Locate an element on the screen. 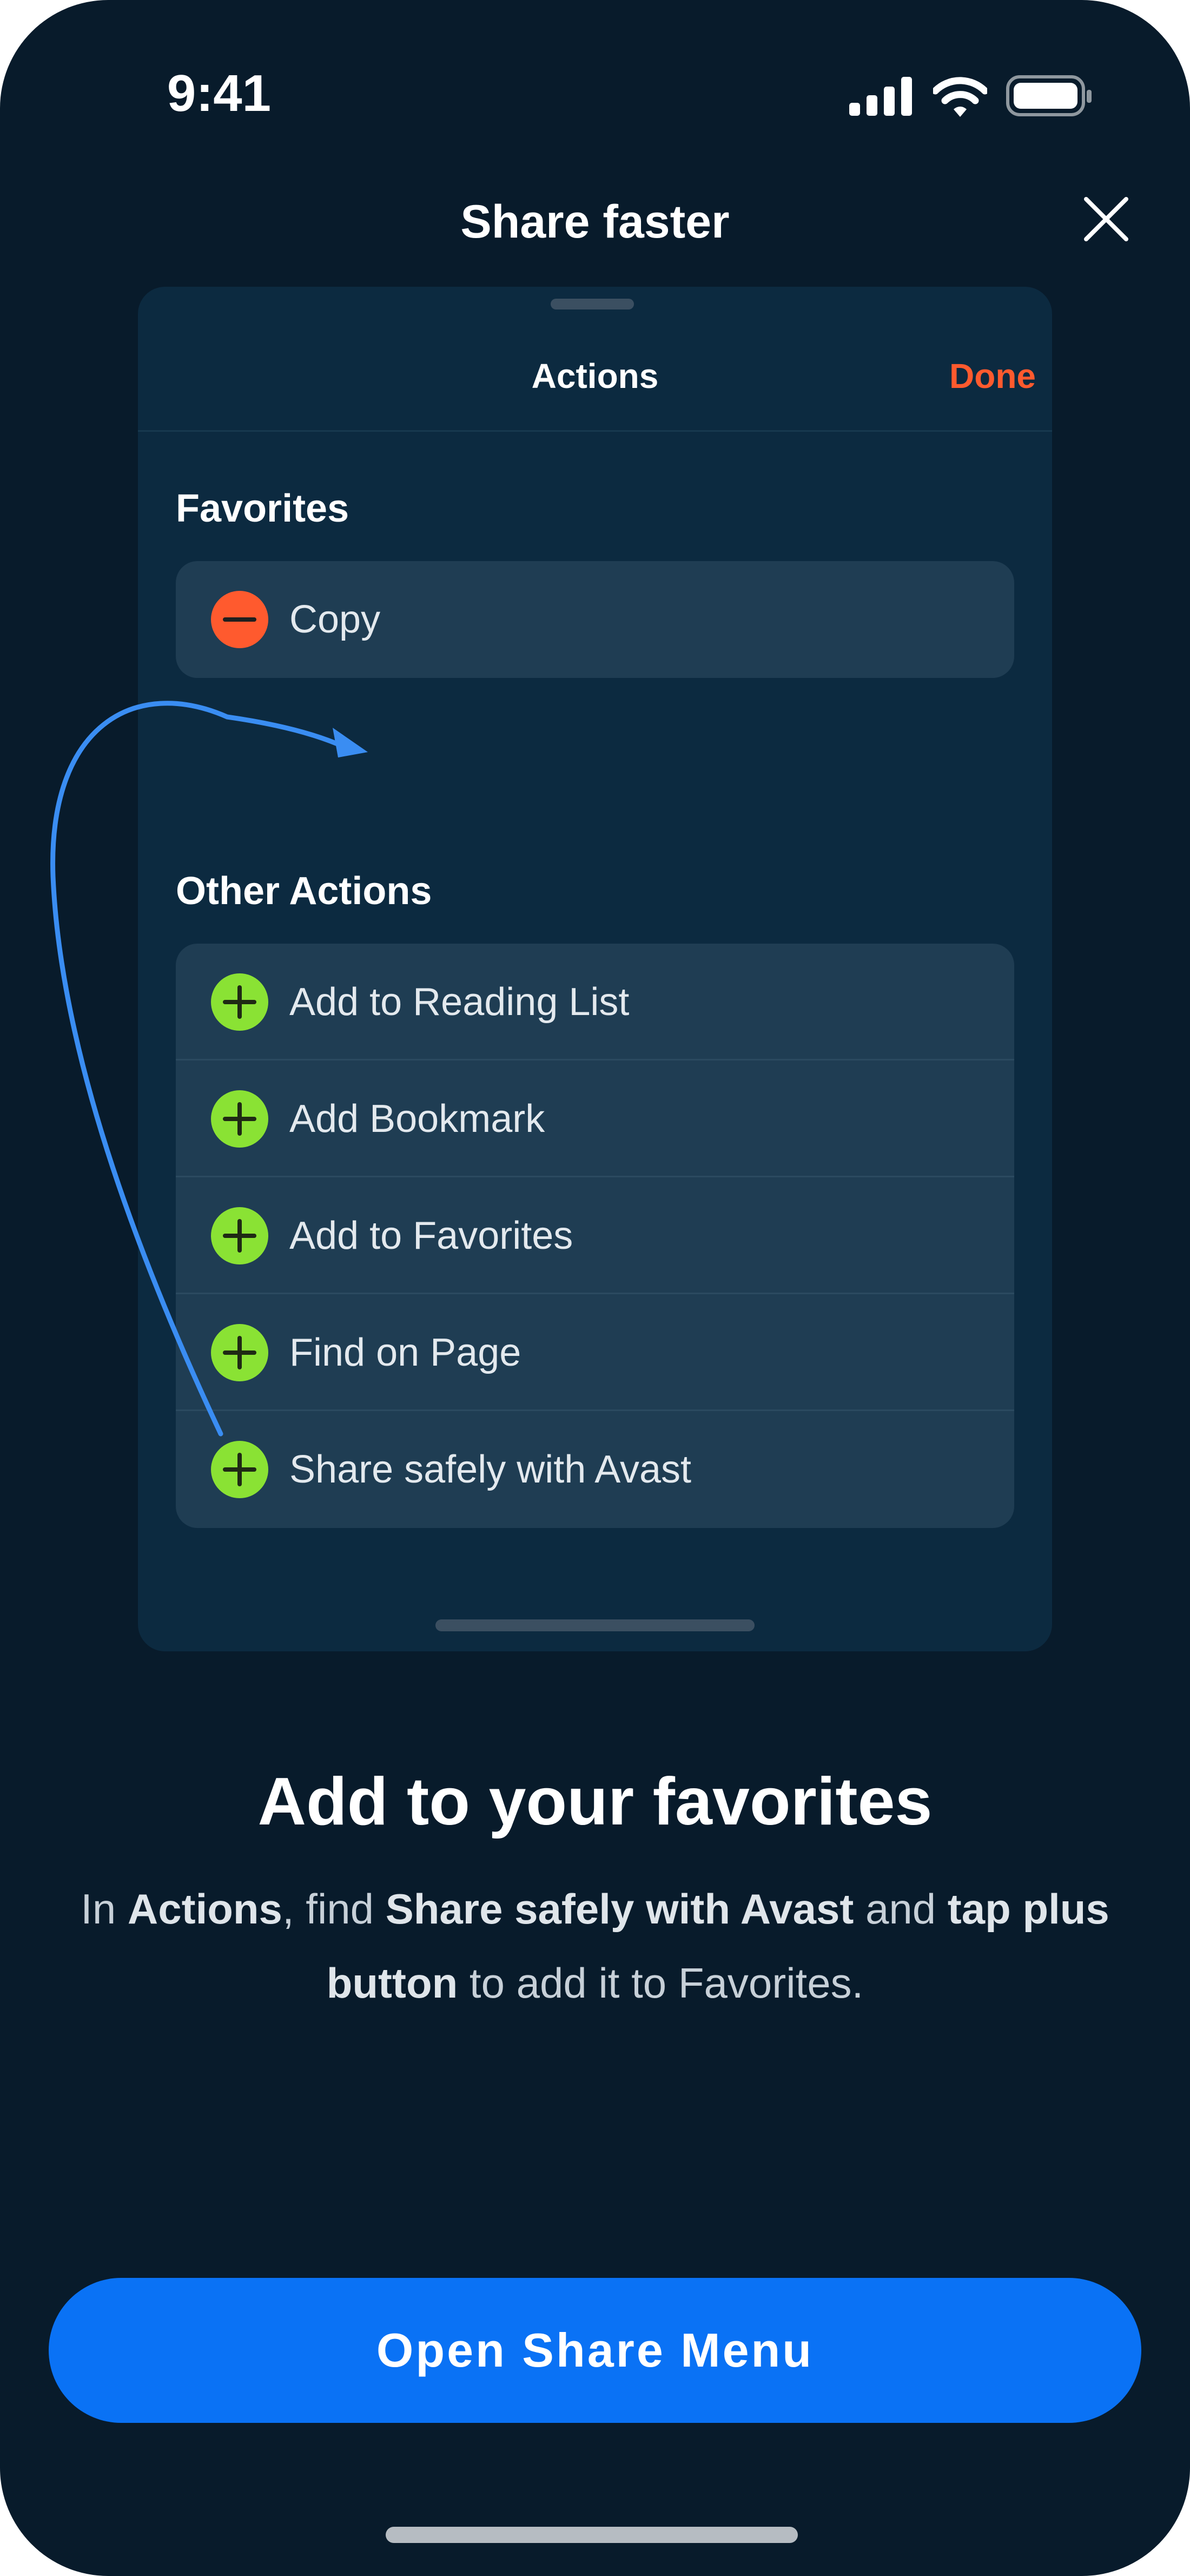 This screenshot has height=2576, width=1190. other-actions-title: Other Actions is located at coordinates (304, 891).